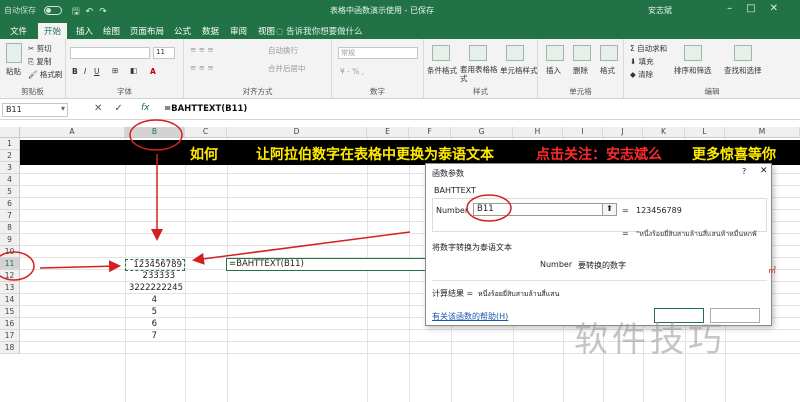 This screenshot has width=800, height=402. Describe the element at coordinates (326, 264) in the screenshot. I see `cell-d11-editing: =BAHTTEXT(B11)` at that location.